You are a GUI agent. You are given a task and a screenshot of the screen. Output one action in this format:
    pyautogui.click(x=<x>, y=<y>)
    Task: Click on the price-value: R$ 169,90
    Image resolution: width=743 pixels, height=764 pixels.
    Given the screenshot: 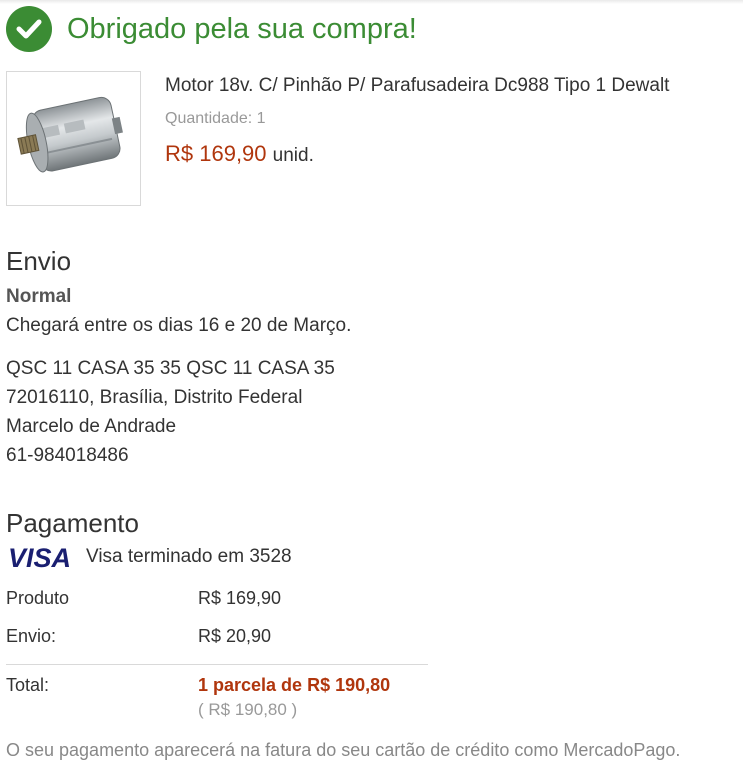 What is the action you would take?
    pyautogui.click(x=216, y=153)
    